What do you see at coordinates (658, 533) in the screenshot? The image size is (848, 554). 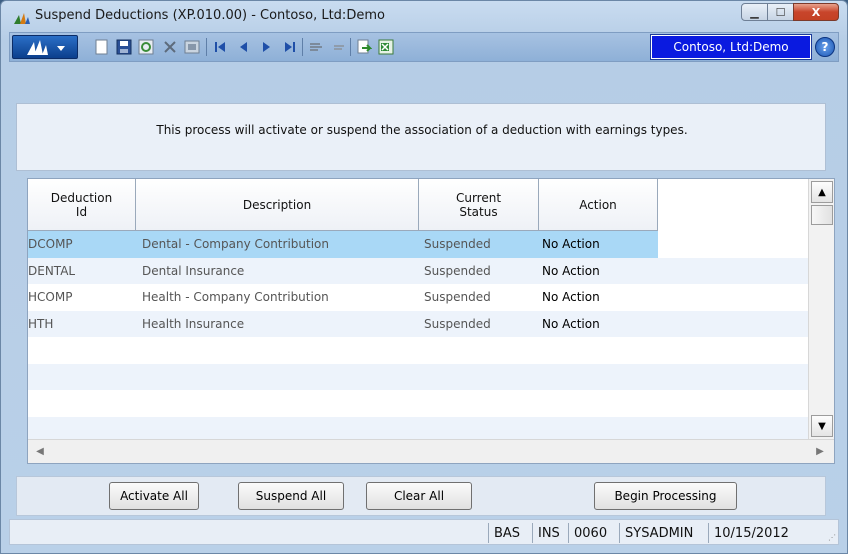 I see `status-user: SYSADMIN` at bounding box center [658, 533].